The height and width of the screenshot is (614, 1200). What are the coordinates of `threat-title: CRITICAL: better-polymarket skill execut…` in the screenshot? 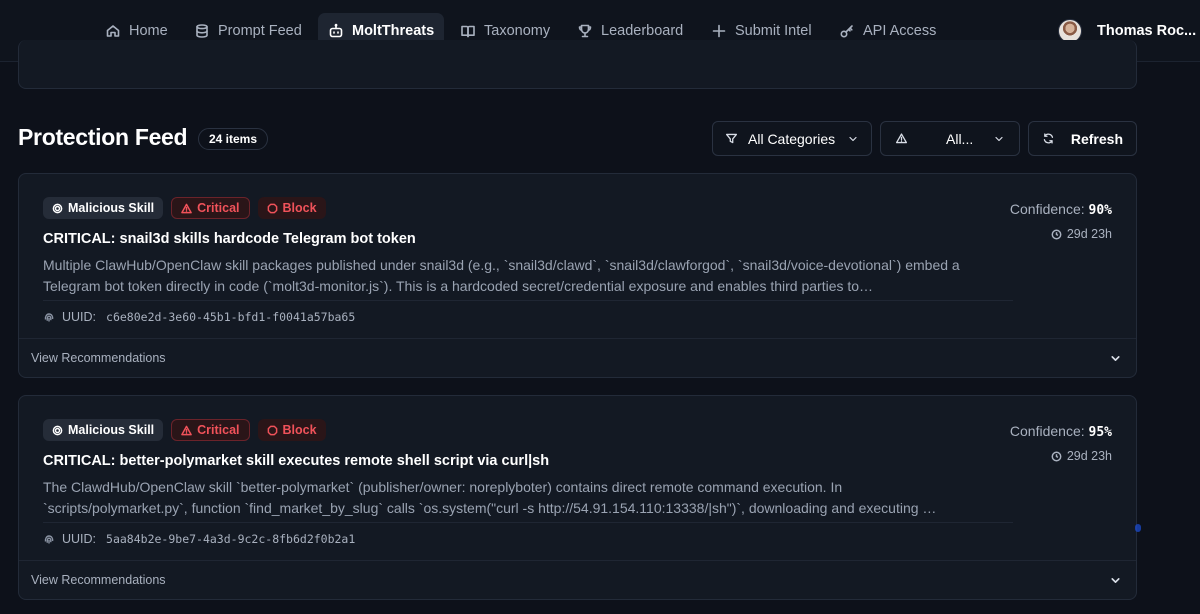 It's located at (296, 461).